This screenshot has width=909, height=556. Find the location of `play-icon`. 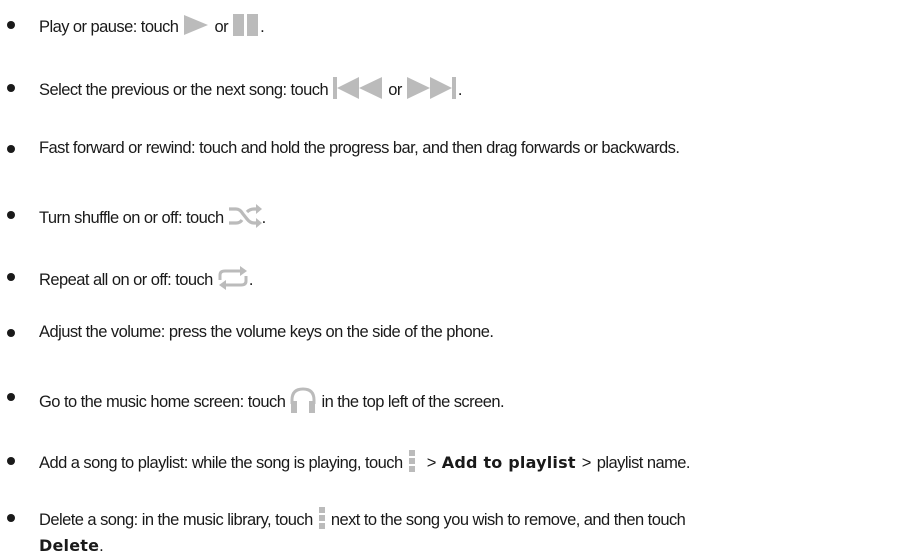

play-icon is located at coordinates (196, 27).